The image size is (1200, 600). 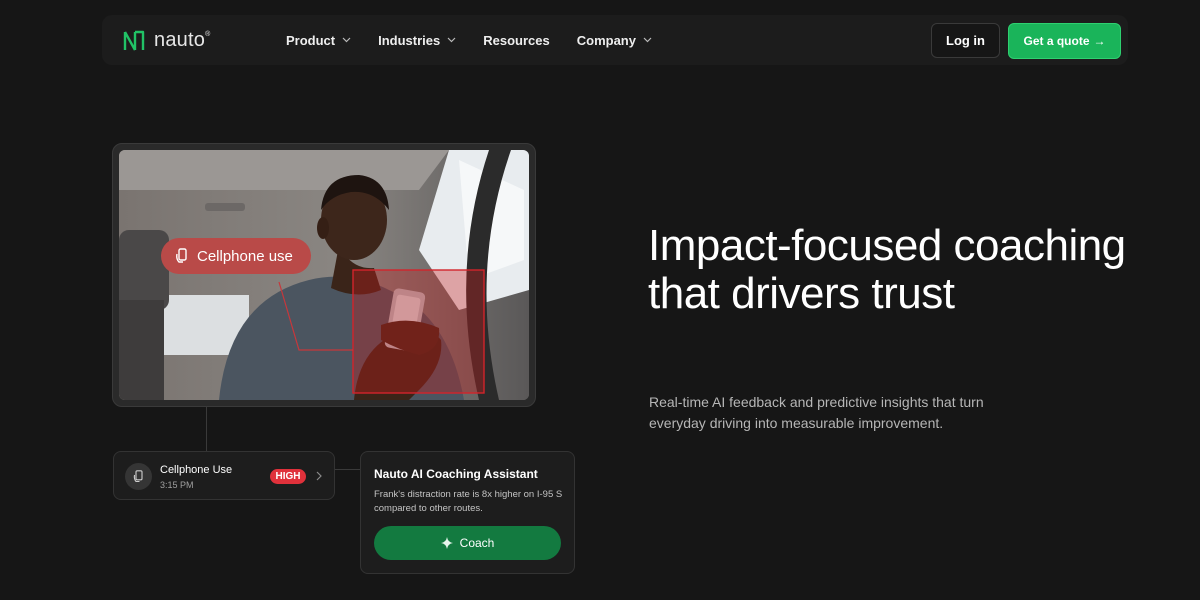 I want to click on event-icon, so click(x=138, y=476).